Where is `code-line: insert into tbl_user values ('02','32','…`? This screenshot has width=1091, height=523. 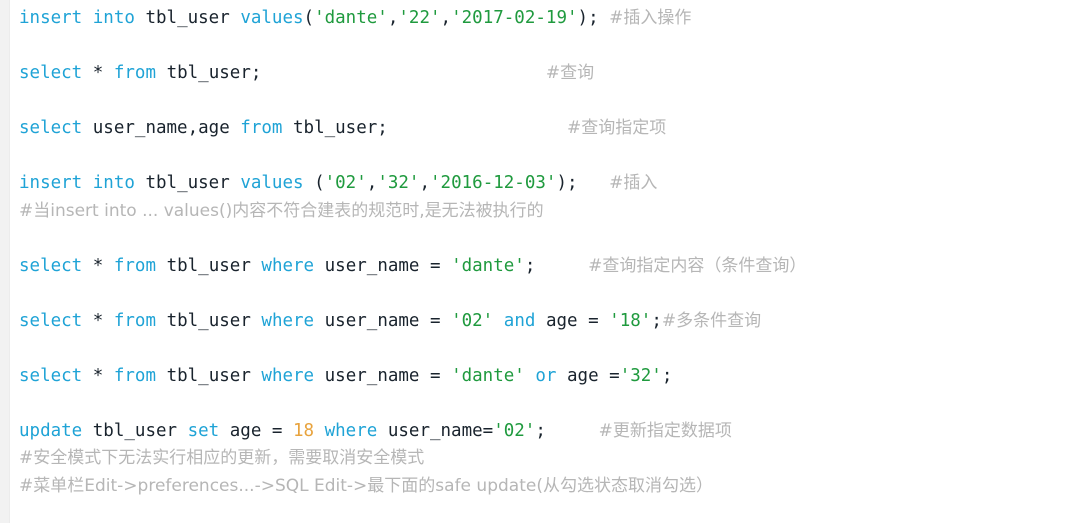
code-line: insert into tbl_user values ('02','32','… is located at coordinates (555, 184).